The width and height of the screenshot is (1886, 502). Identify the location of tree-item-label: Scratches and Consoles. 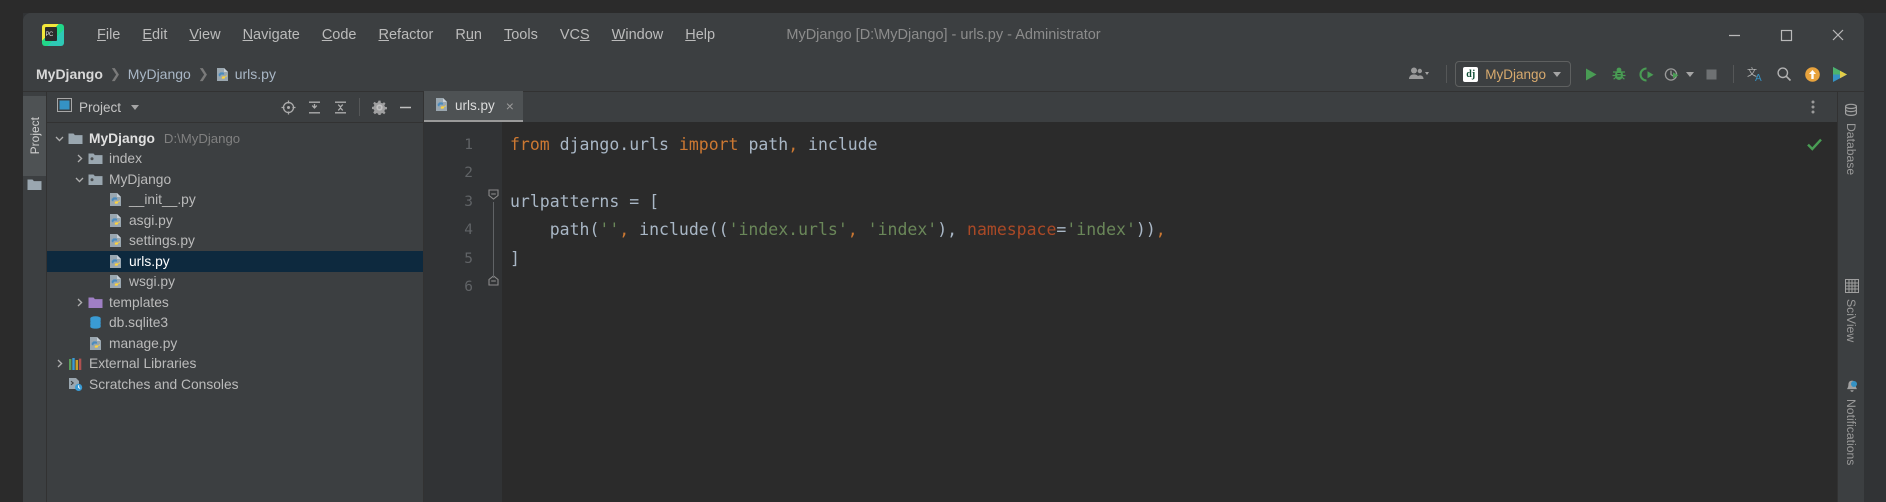
(164, 384).